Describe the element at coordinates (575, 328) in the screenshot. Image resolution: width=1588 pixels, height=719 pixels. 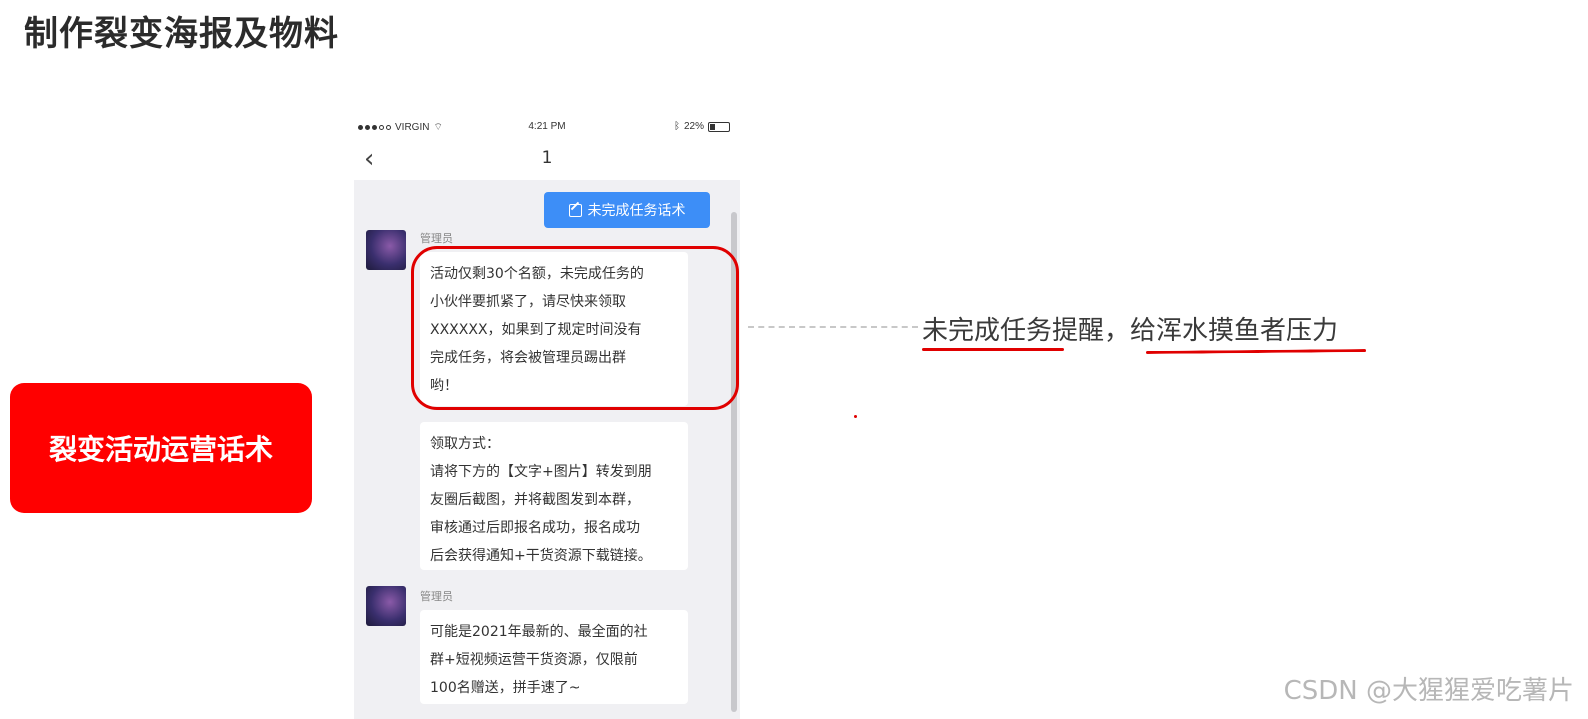
I see `highlight-circle` at that location.